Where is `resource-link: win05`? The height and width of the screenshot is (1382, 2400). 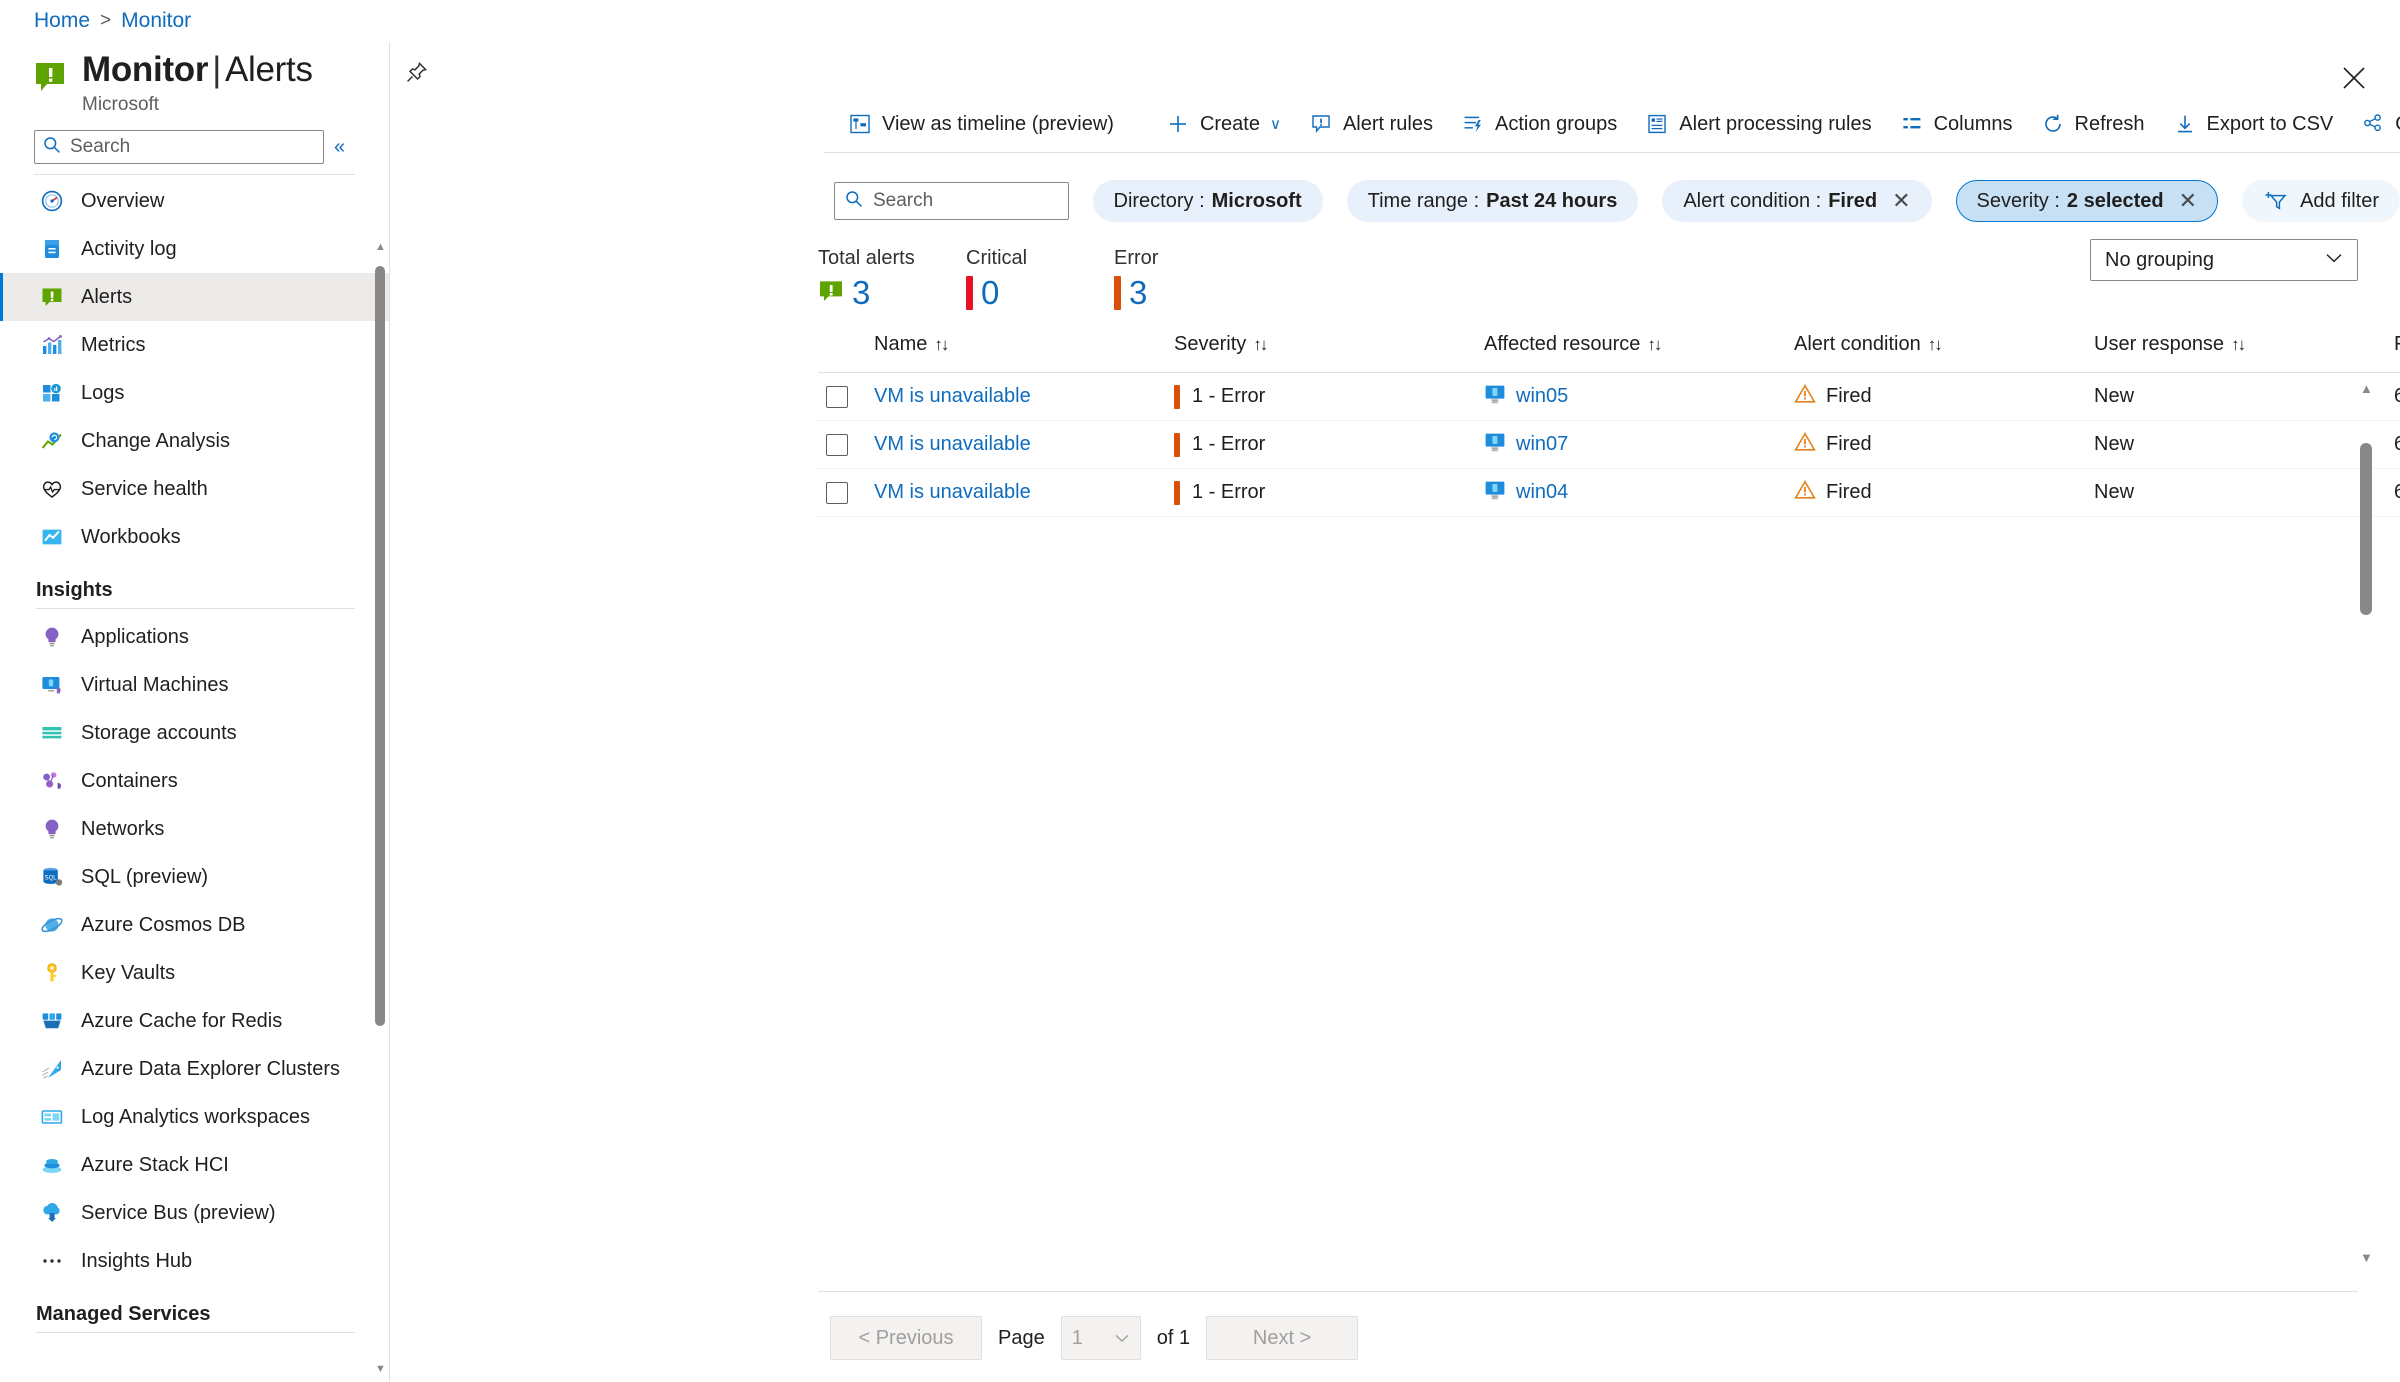
resource-link: win05 is located at coordinates (1542, 396).